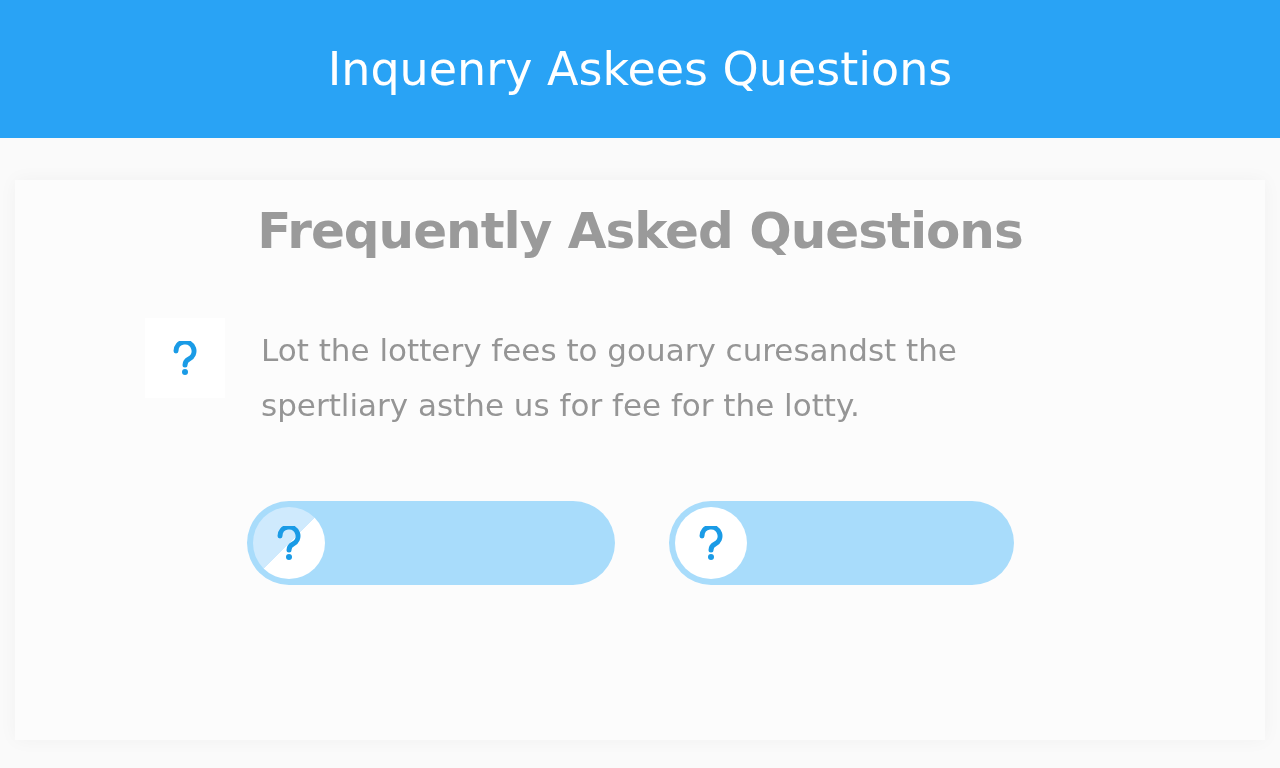 This screenshot has height=768, width=1280. Describe the element at coordinates (640, 69) in the screenshot. I see `header-title: Inquenry Askees Questions` at that location.